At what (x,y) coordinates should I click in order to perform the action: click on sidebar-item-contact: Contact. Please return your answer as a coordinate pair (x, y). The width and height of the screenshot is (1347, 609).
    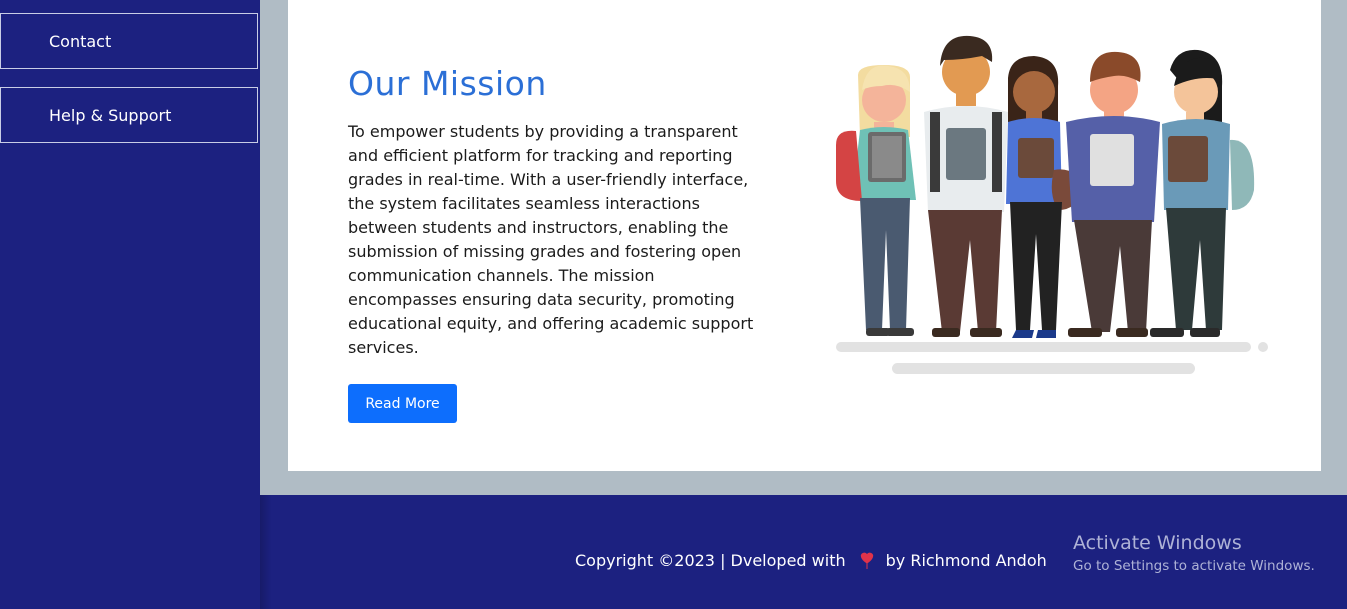
    Looking at the image, I should click on (129, 41).